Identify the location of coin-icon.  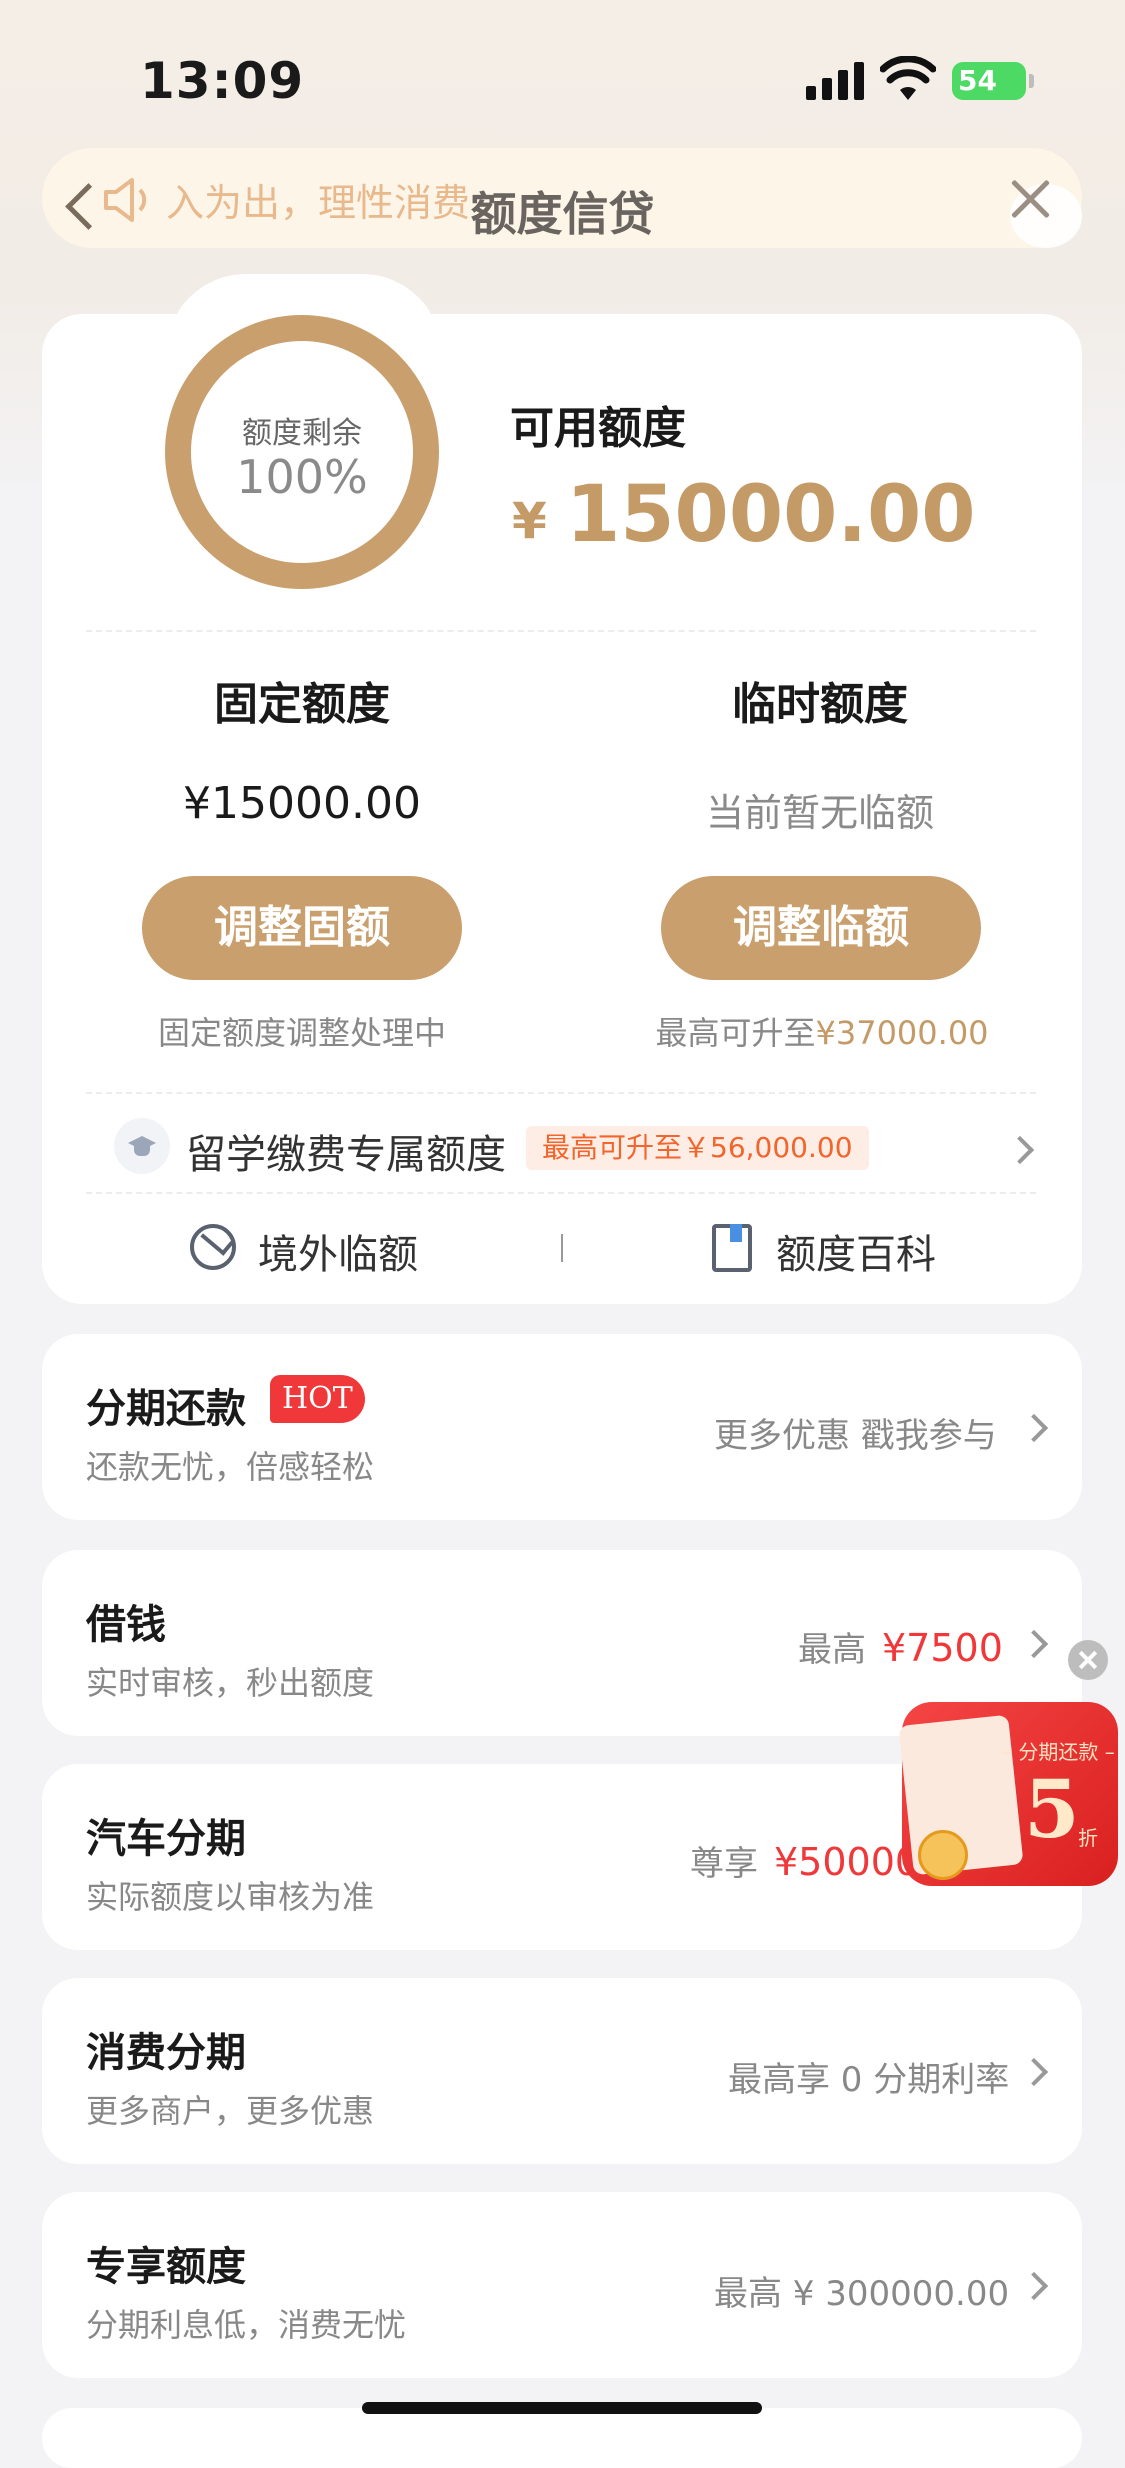
(943, 1855).